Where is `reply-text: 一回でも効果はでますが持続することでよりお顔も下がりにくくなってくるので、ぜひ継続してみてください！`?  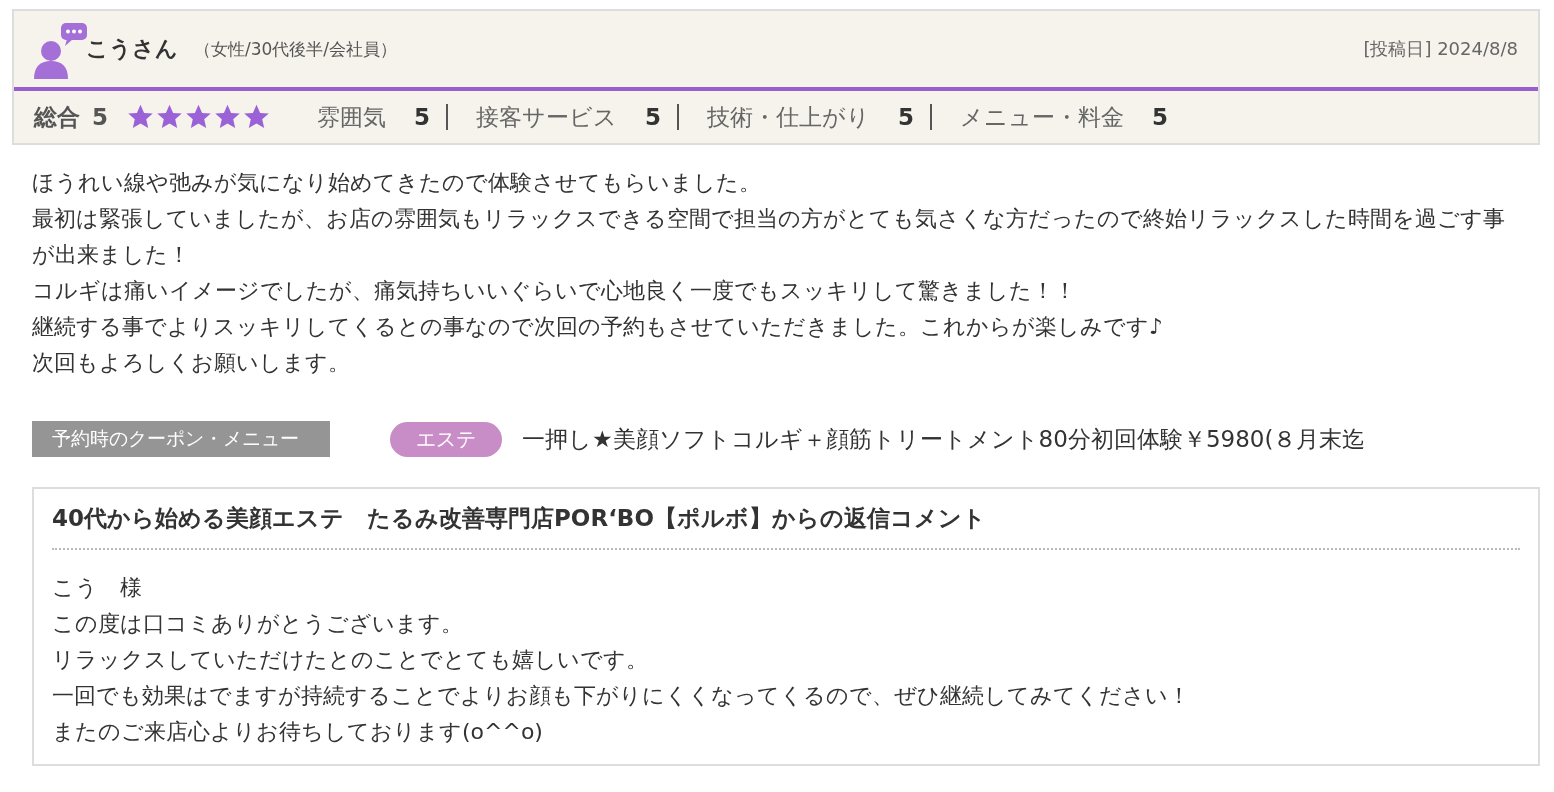
reply-text: 一回でも効果はでますが持続することでよりお顔も下がりにくくなってくるので、ぜひ継続してみてください！ is located at coordinates (621, 696).